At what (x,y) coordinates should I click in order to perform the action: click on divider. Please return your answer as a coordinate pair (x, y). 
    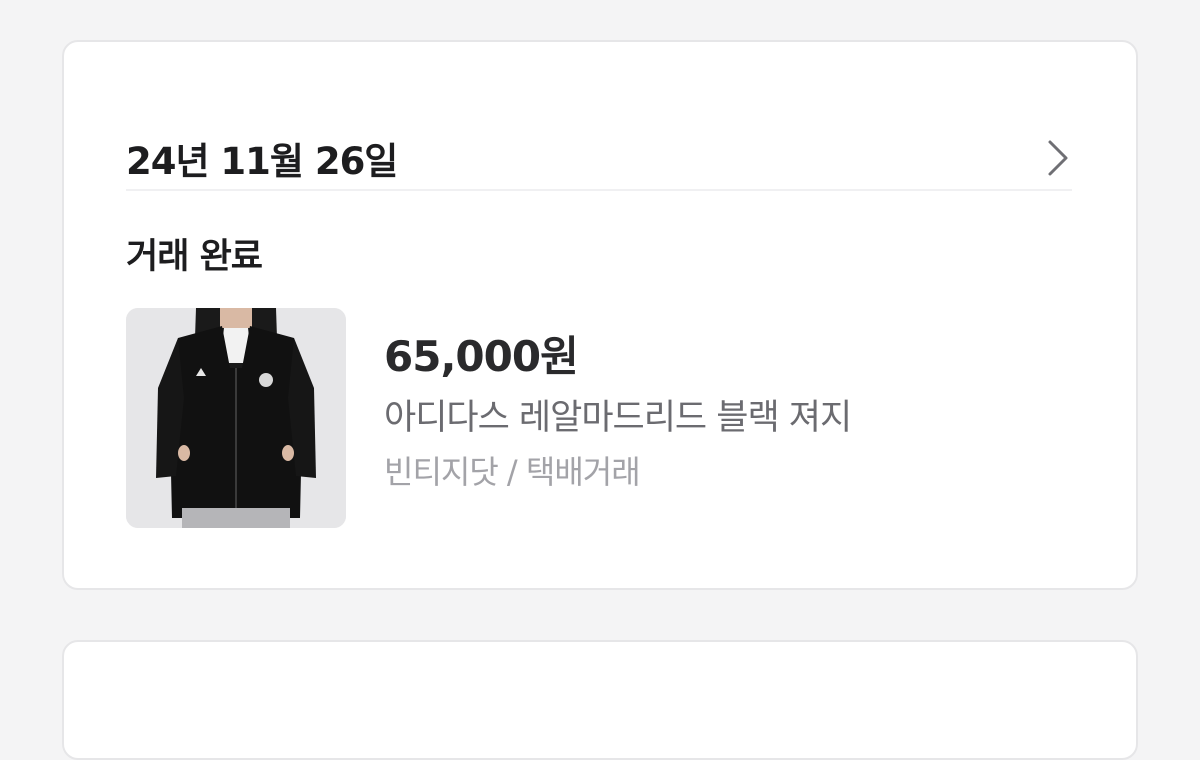
    Looking at the image, I should click on (599, 190).